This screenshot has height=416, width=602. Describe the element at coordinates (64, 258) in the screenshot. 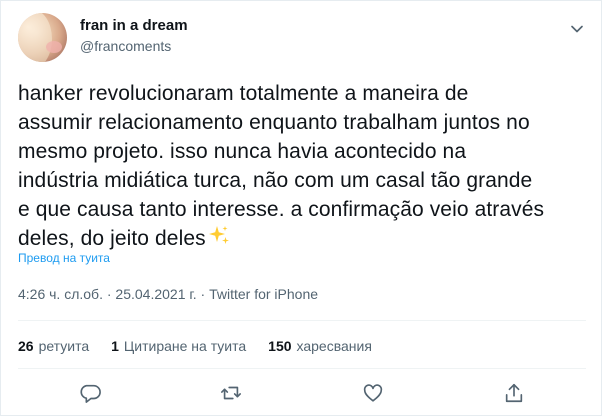

I see `translate-link: Превод на туита` at that location.